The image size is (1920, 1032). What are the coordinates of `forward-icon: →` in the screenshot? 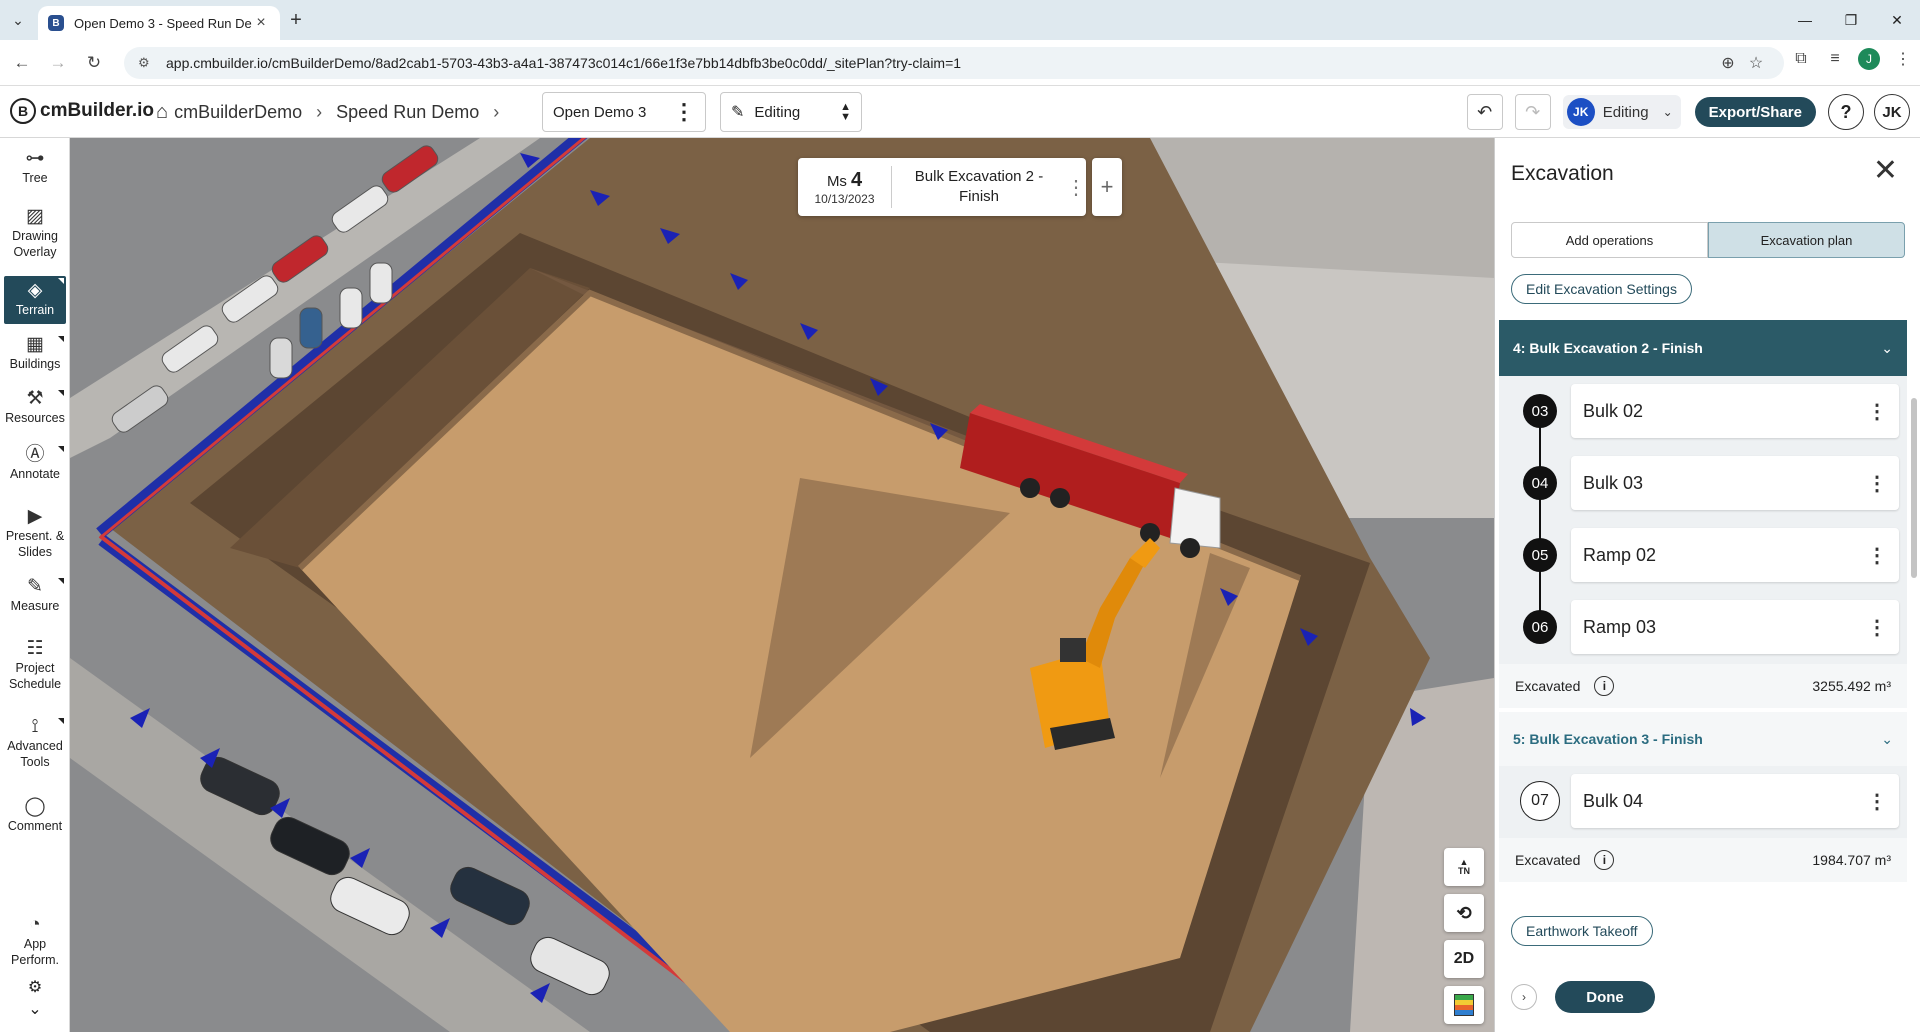 It's located at (58, 63).